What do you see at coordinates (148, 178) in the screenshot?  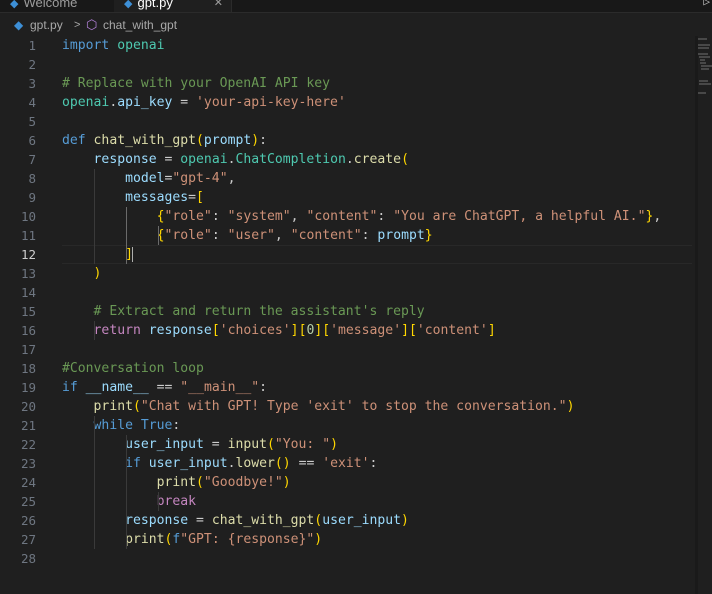 I see `code-line: model="gpt-4",` at bounding box center [148, 178].